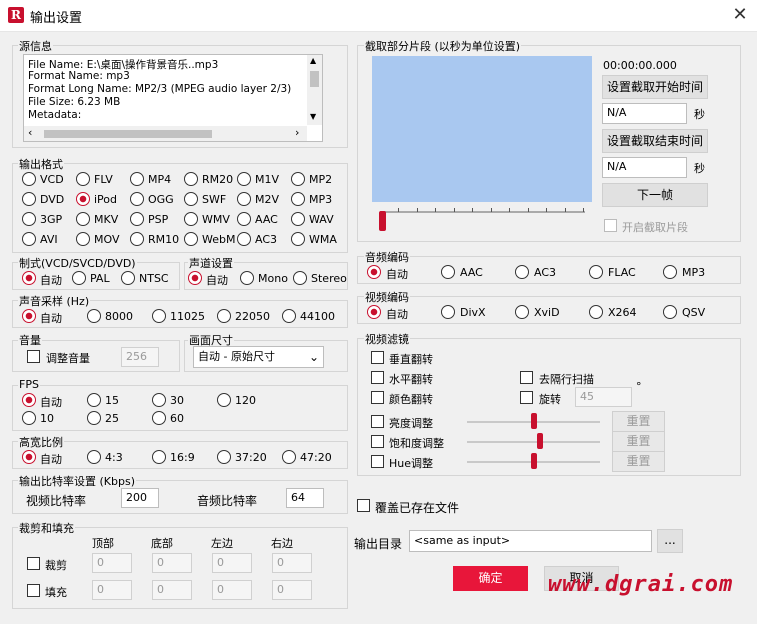 The height and width of the screenshot is (624, 757). I want to click on hflip-checkbox, so click(377, 377).